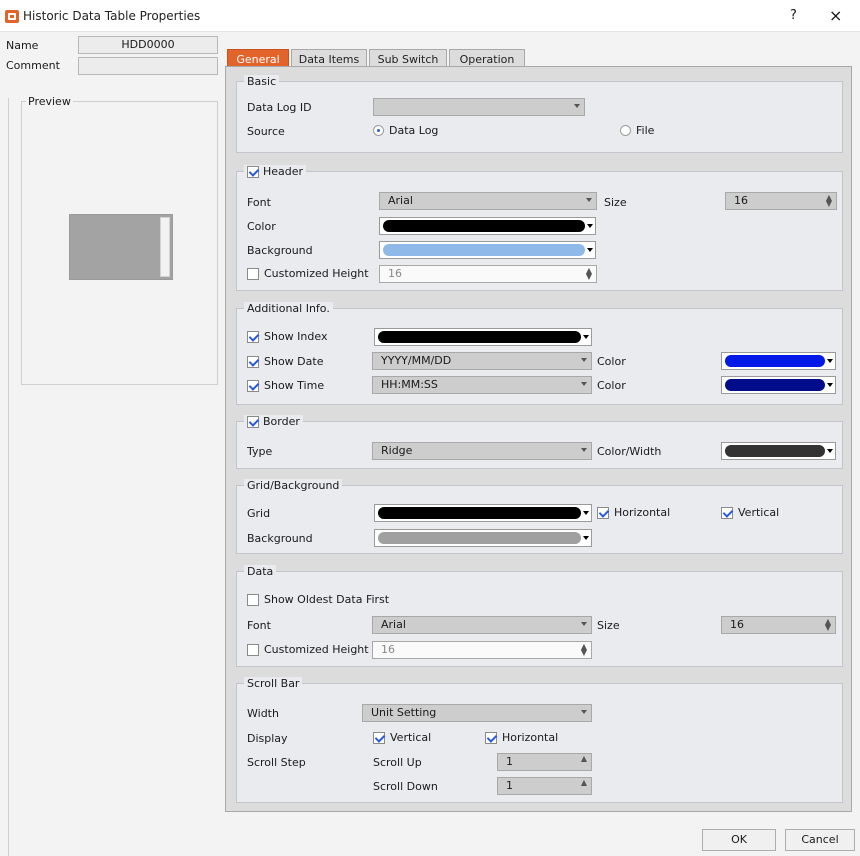 The height and width of the screenshot is (856, 860). Describe the element at coordinates (402, 737) in the screenshot. I see `scroll-vertical-checkbox: Vertical` at that location.